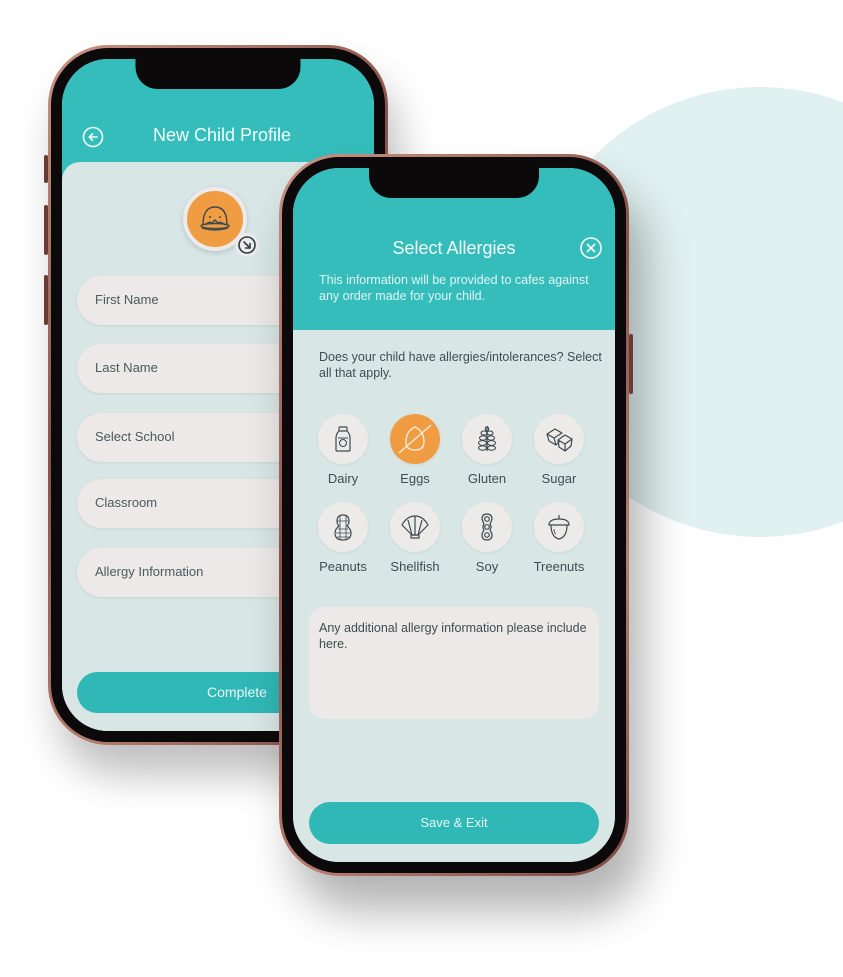  I want to click on allergy-label: Soy, so click(487, 566).